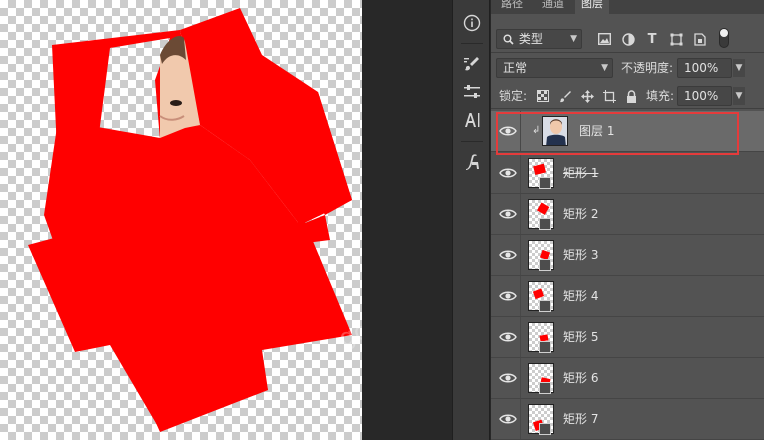 The image size is (764, 440). I want to click on layer-row: 矩形 6, so click(627, 378).